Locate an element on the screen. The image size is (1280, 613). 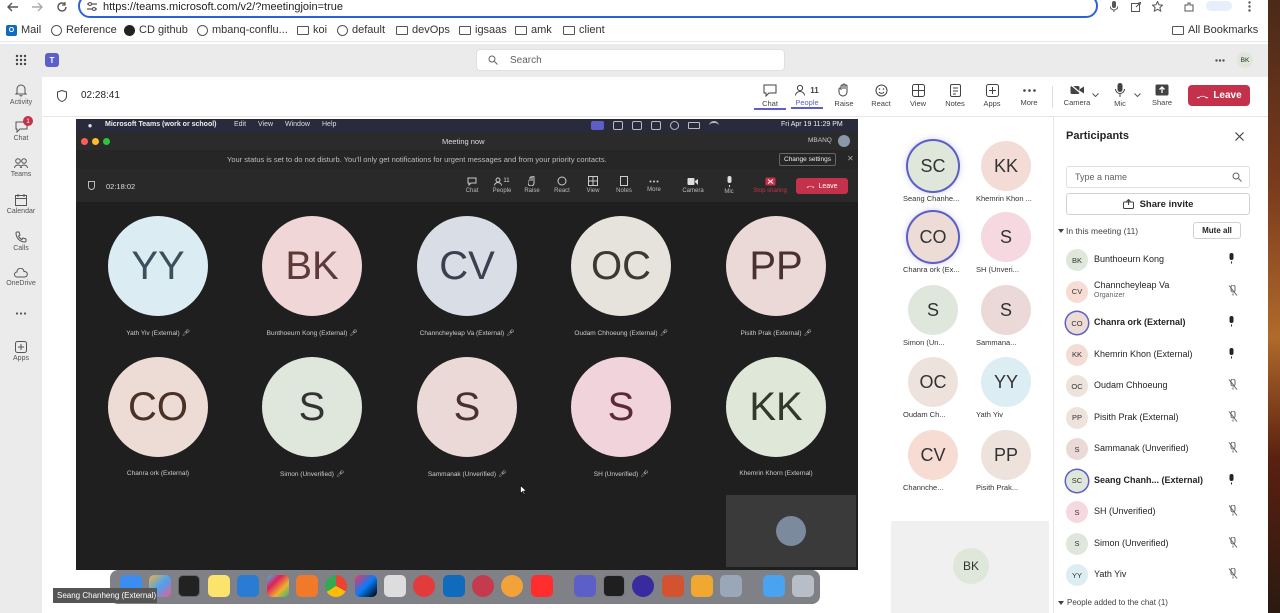
hand-icon is located at coordinates (844, 90).